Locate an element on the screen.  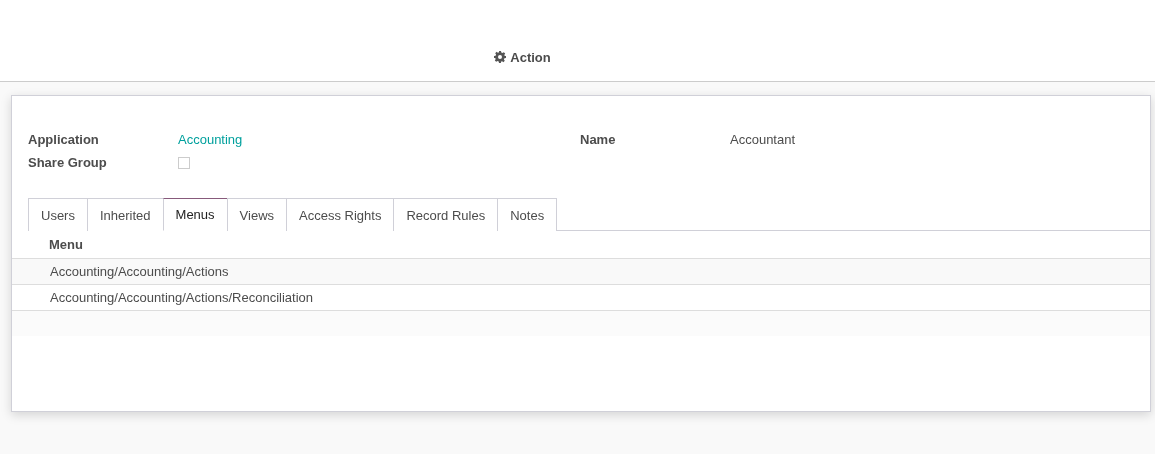
field-label: Share Group is located at coordinates (68, 162).